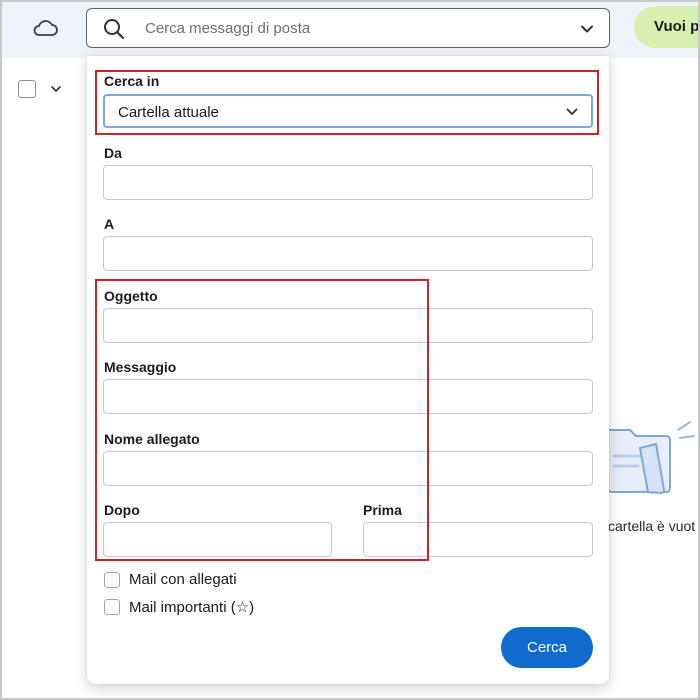 This screenshot has width=700, height=700. Describe the element at coordinates (112, 579) in the screenshot. I see `mail-con-allegati-checkbox` at that location.